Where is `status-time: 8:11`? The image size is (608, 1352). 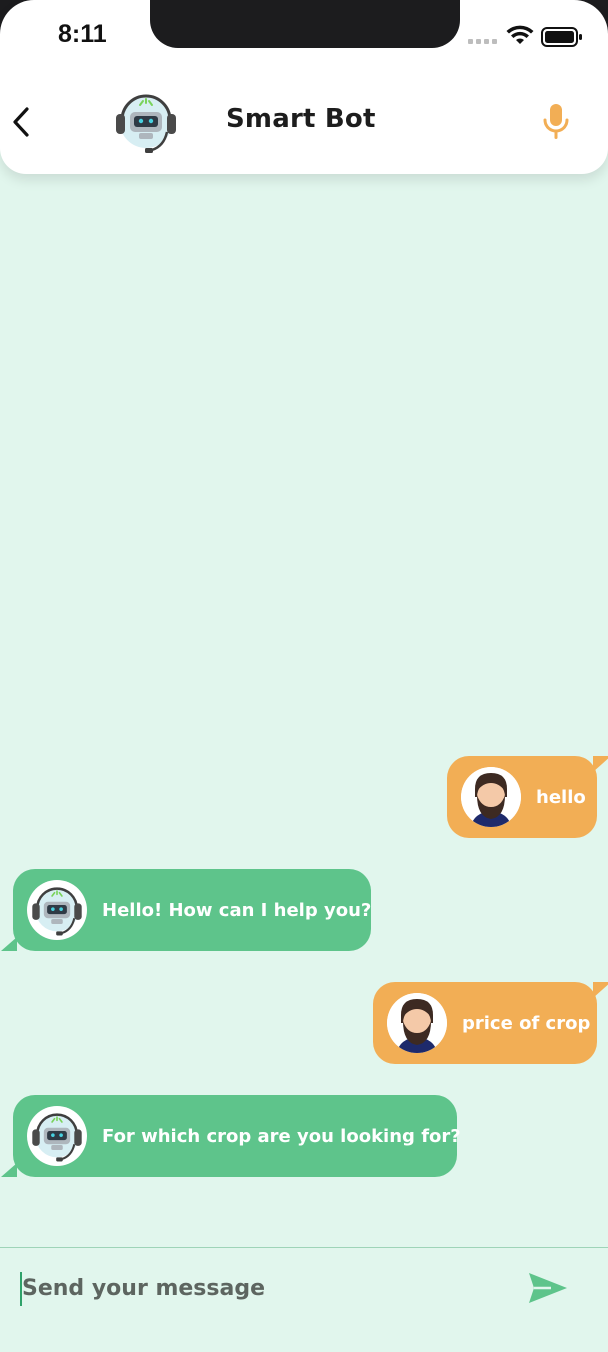 status-time: 8:11 is located at coordinates (82, 34).